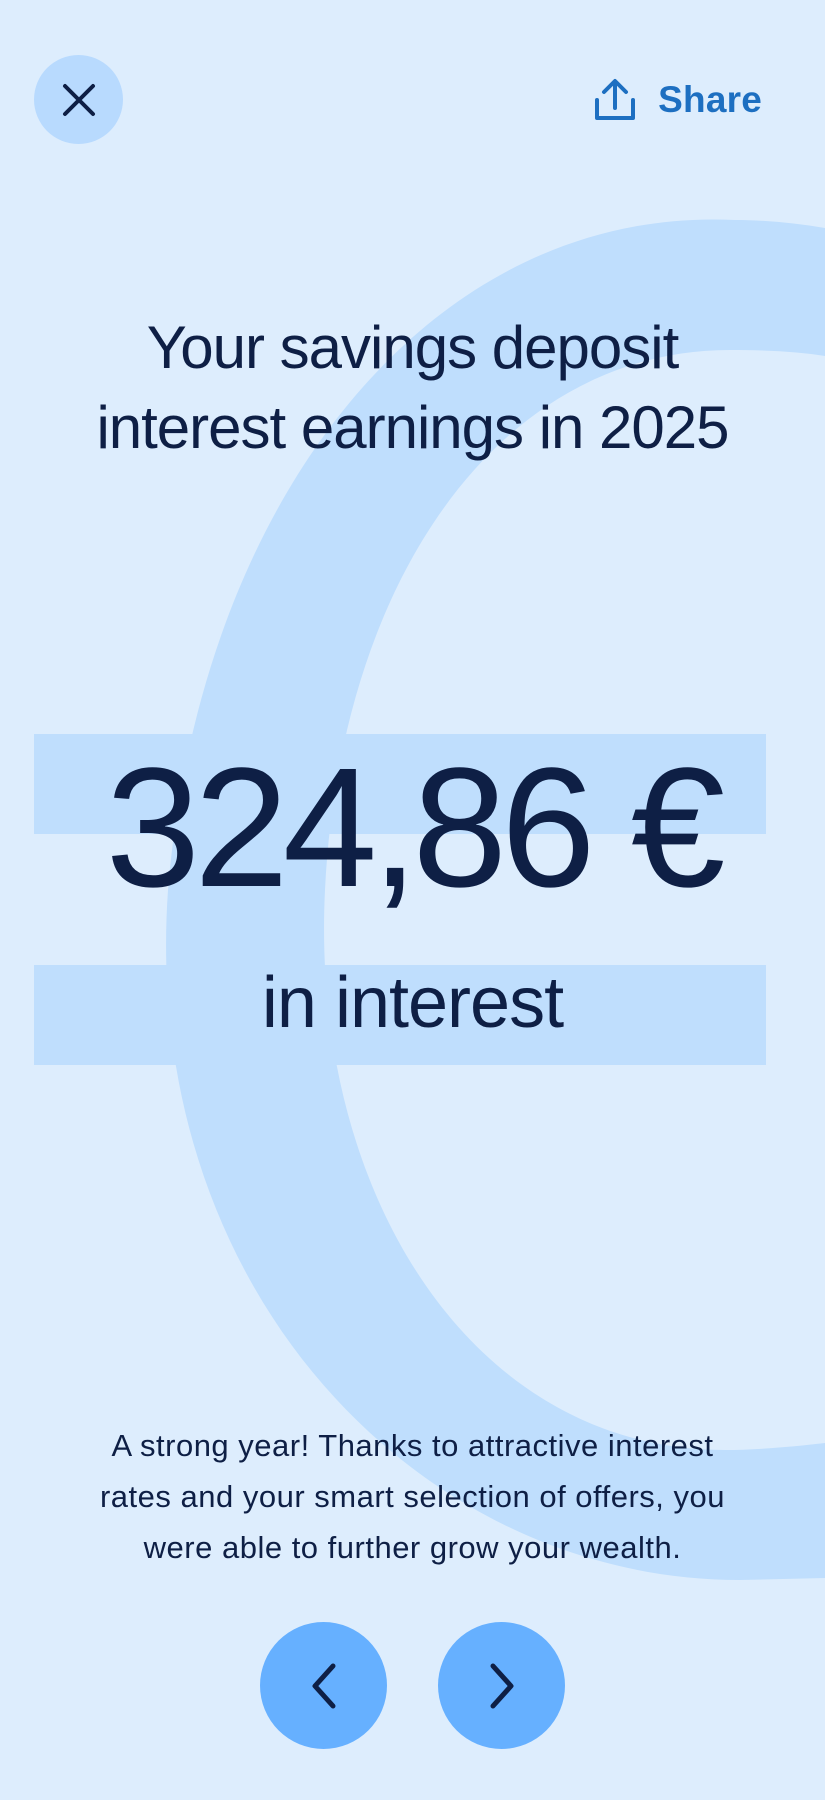 The width and height of the screenshot is (825, 1800). Describe the element at coordinates (412, 1547) in the screenshot. I see `description-line: were able to further grow your wealth.` at that location.